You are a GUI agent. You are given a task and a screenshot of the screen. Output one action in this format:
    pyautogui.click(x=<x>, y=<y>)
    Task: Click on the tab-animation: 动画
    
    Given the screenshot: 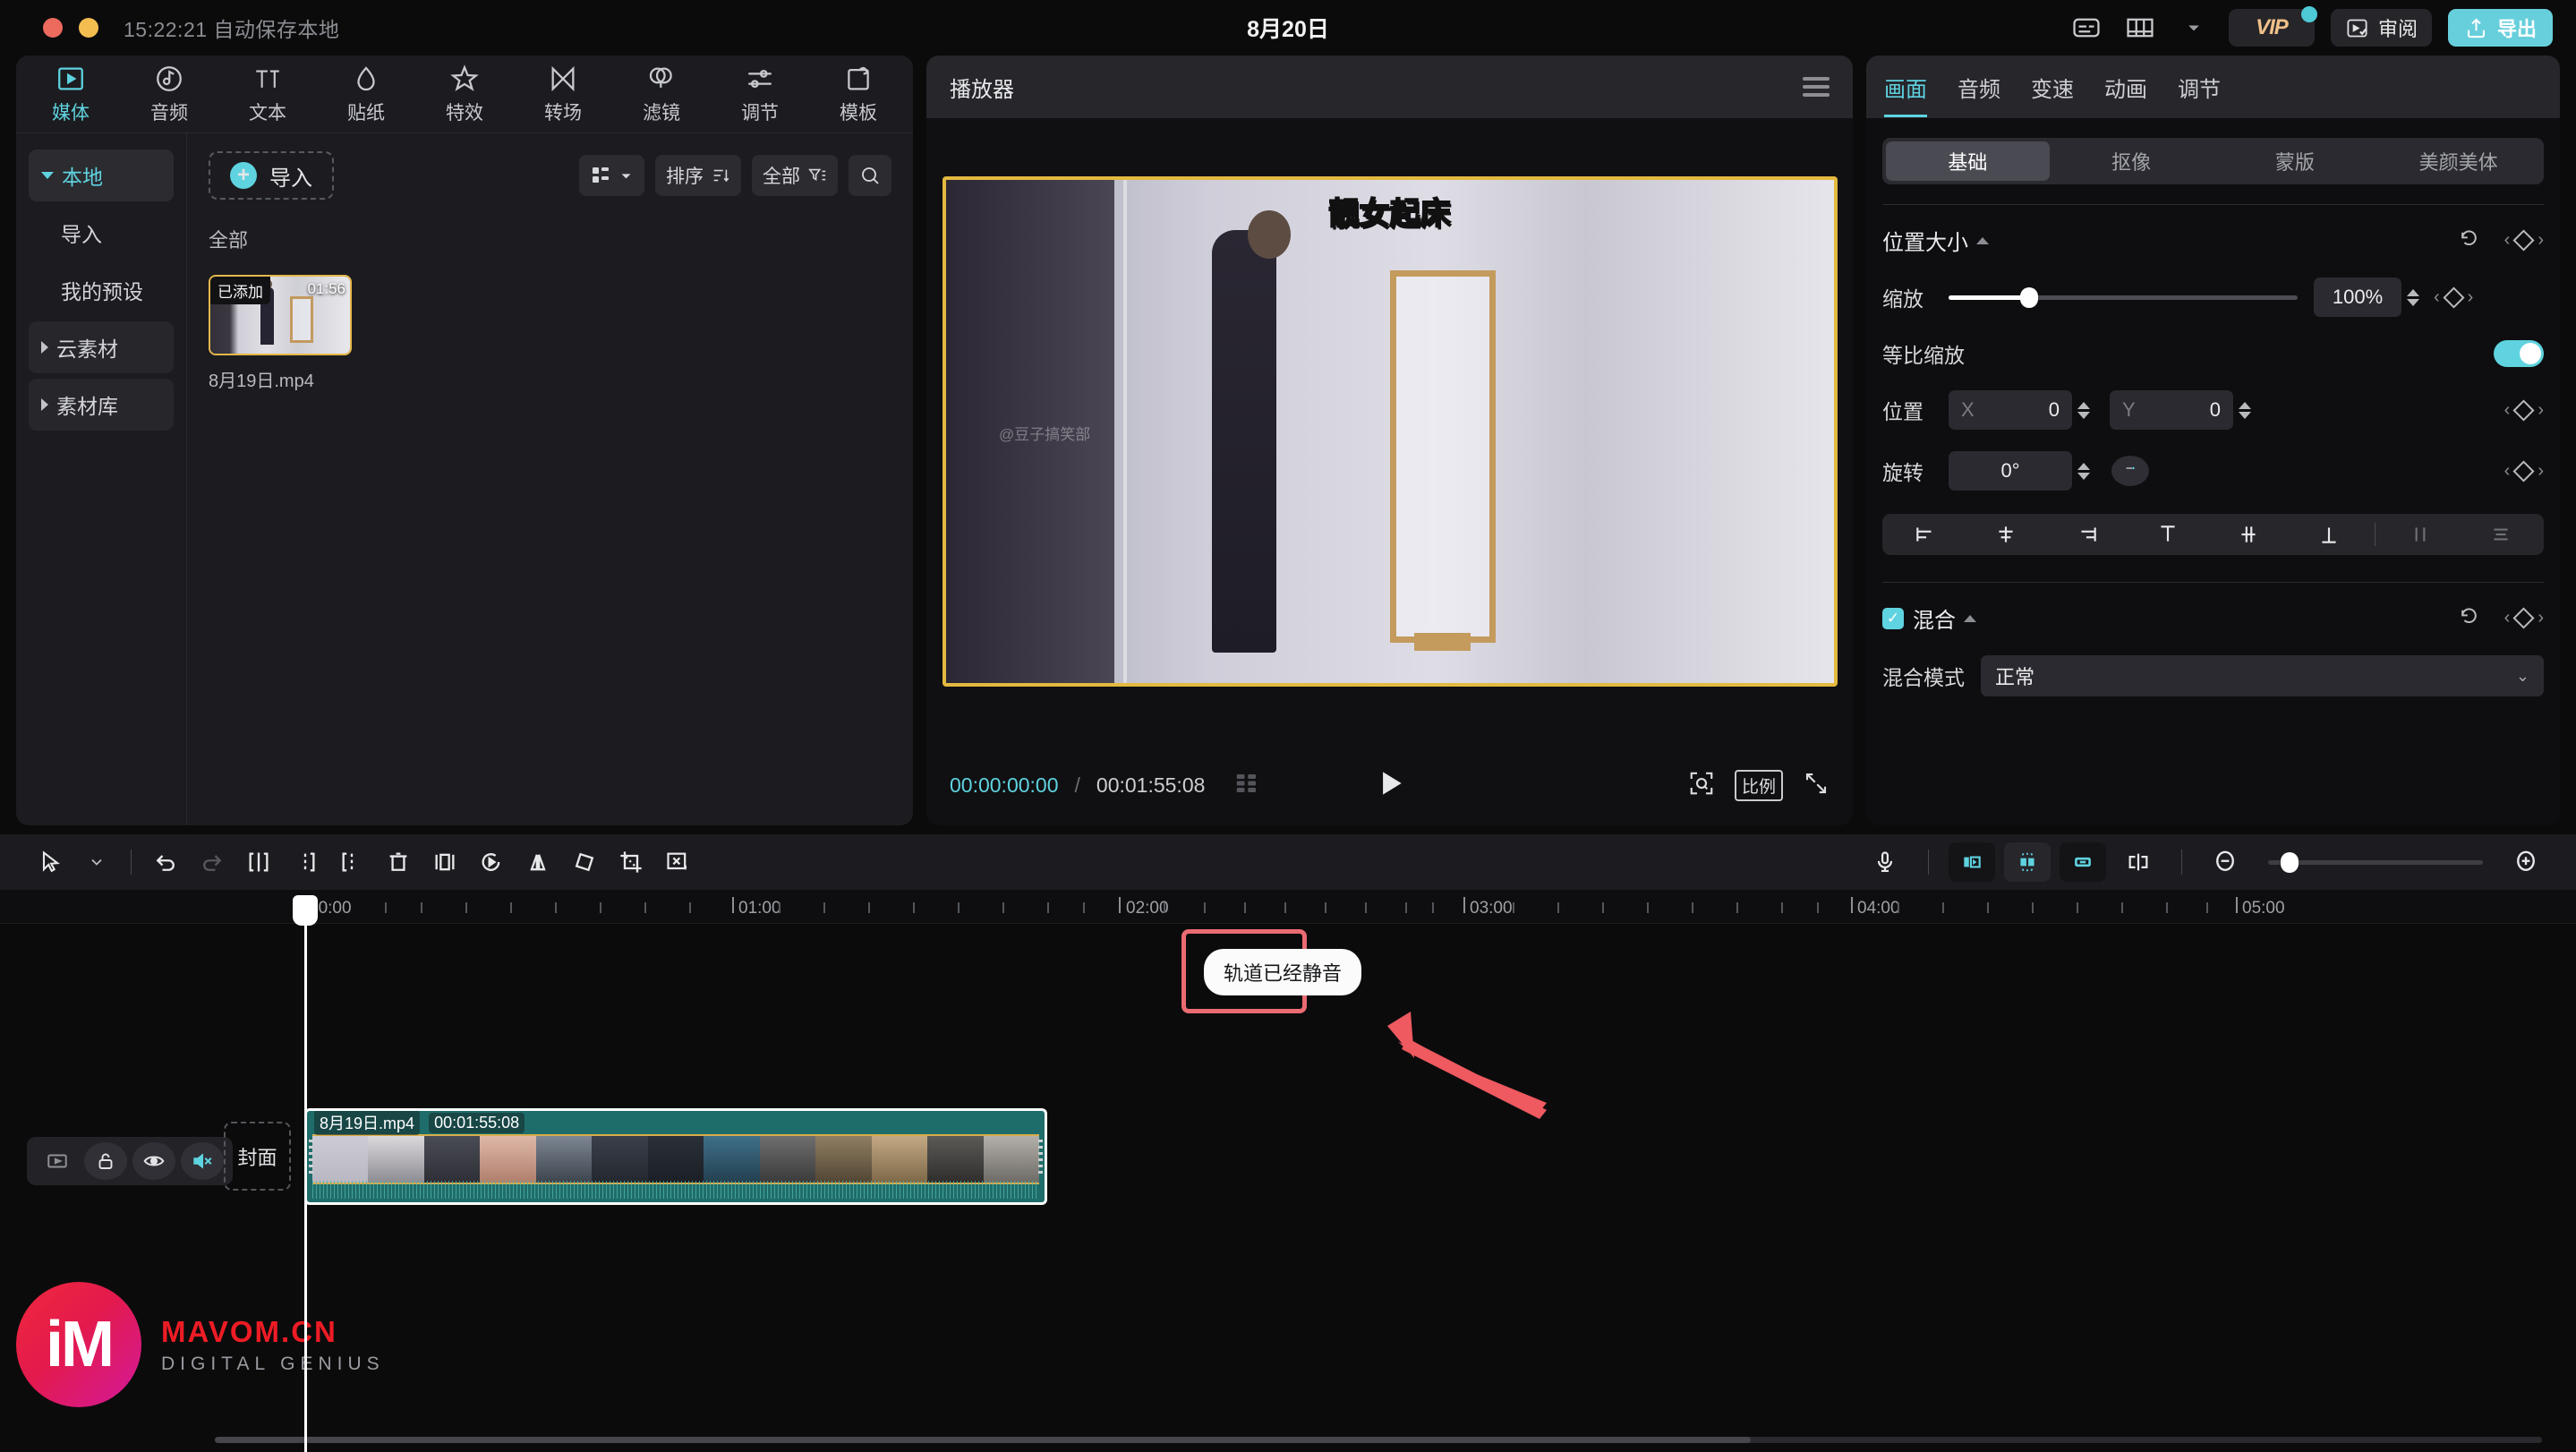 What is the action you would take?
    pyautogui.click(x=2125, y=87)
    